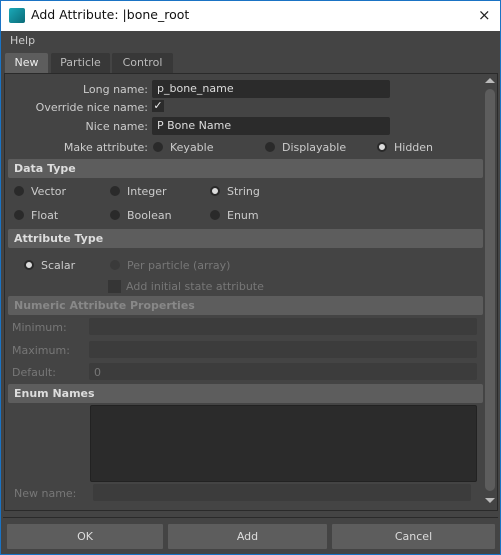 This screenshot has height=555, width=501. What do you see at coordinates (26, 63) in the screenshot?
I see `tab-new: New` at bounding box center [26, 63].